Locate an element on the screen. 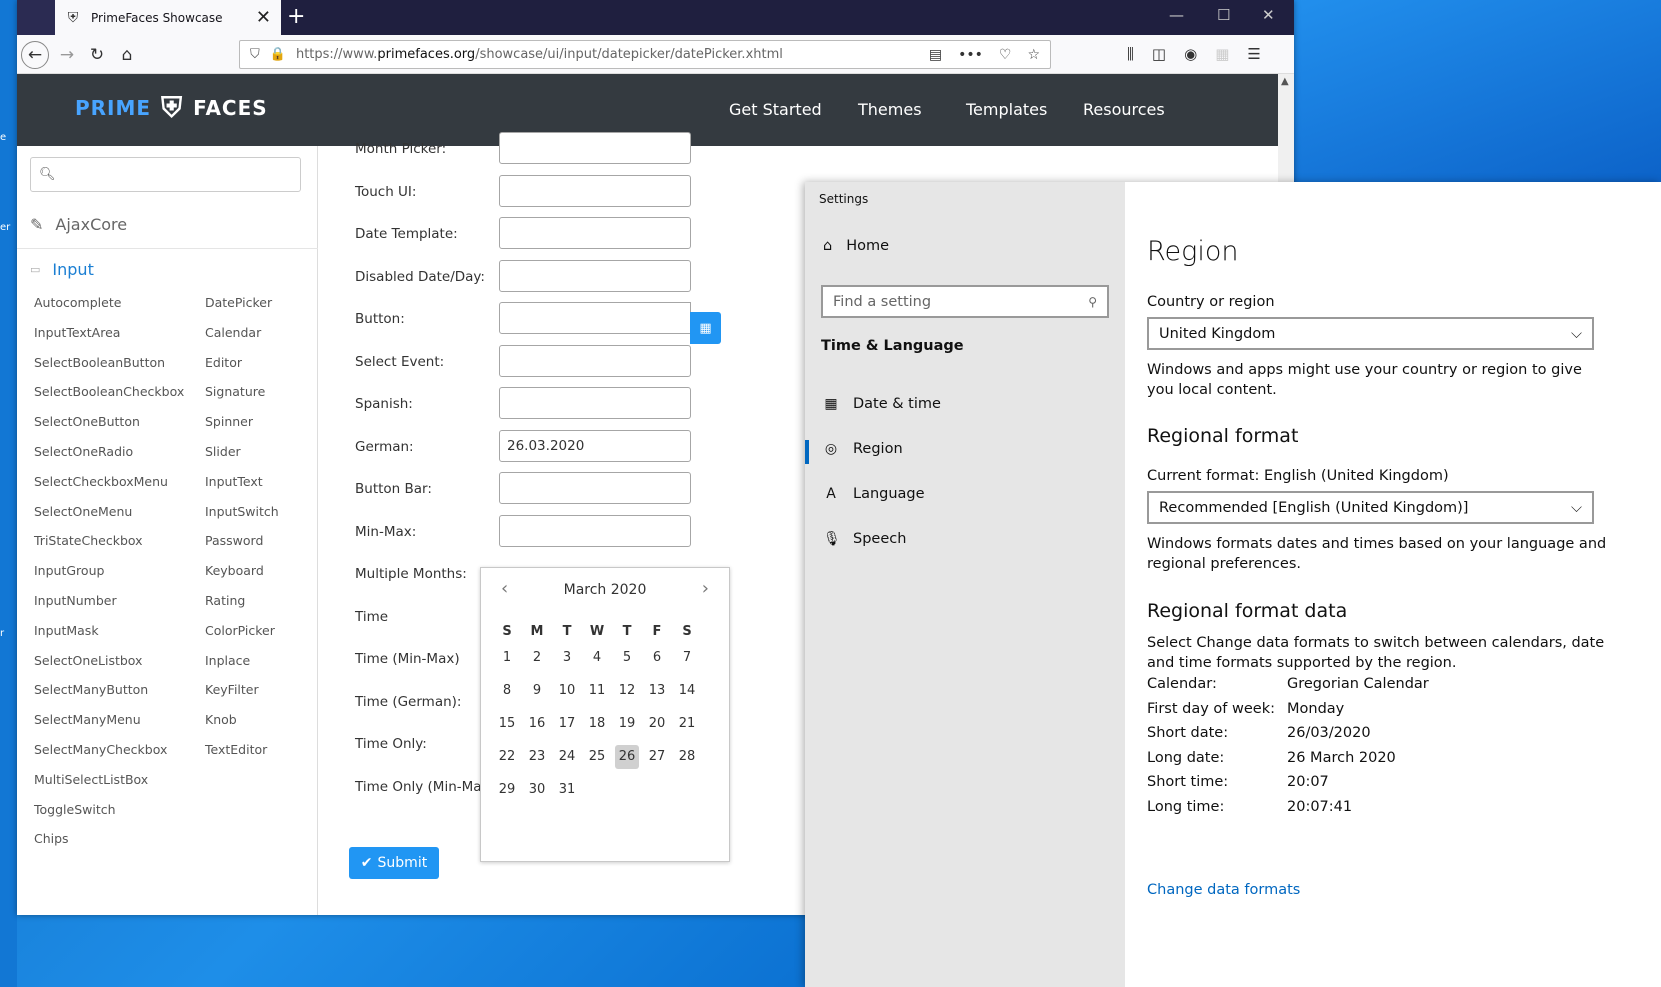 Image resolution: width=1661 pixels, height=987 pixels. calendar-day: 11 is located at coordinates (597, 691).